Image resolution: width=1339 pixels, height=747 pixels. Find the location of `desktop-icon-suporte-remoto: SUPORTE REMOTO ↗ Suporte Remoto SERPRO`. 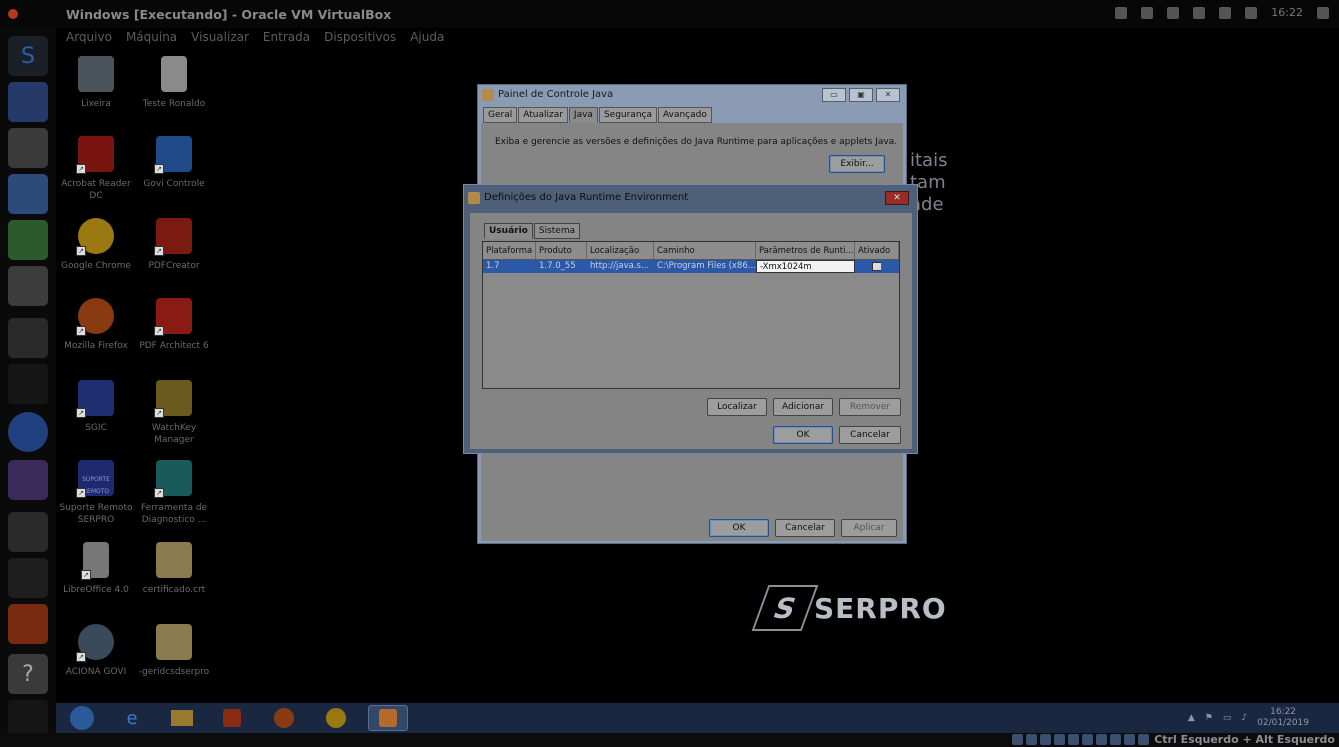

desktop-icon-suporte-remoto: SUPORTE REMOTO ↗ Suporte Remoto SERPRO is located at coordinates (96, 493).